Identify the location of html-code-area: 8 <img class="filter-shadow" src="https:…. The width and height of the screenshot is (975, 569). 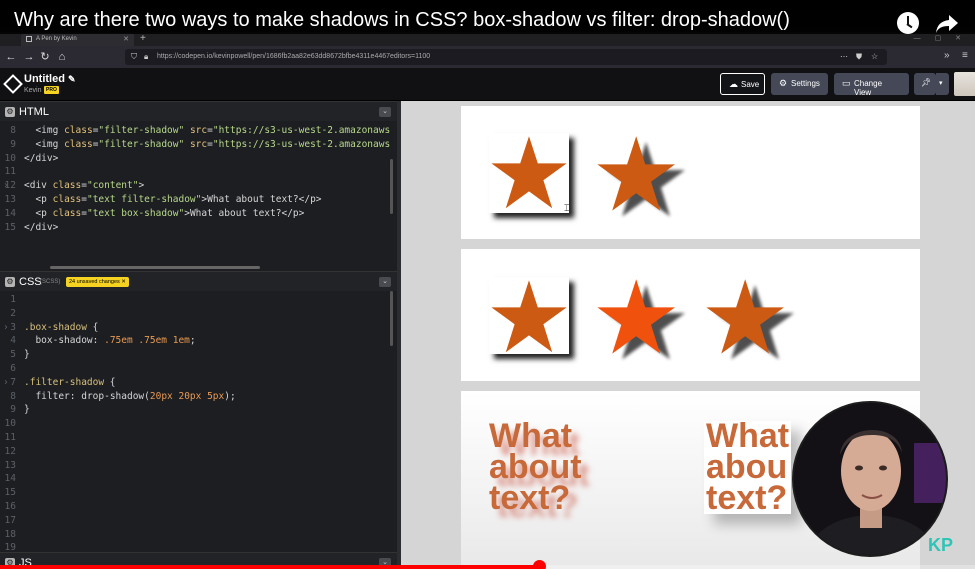
(196, 194).